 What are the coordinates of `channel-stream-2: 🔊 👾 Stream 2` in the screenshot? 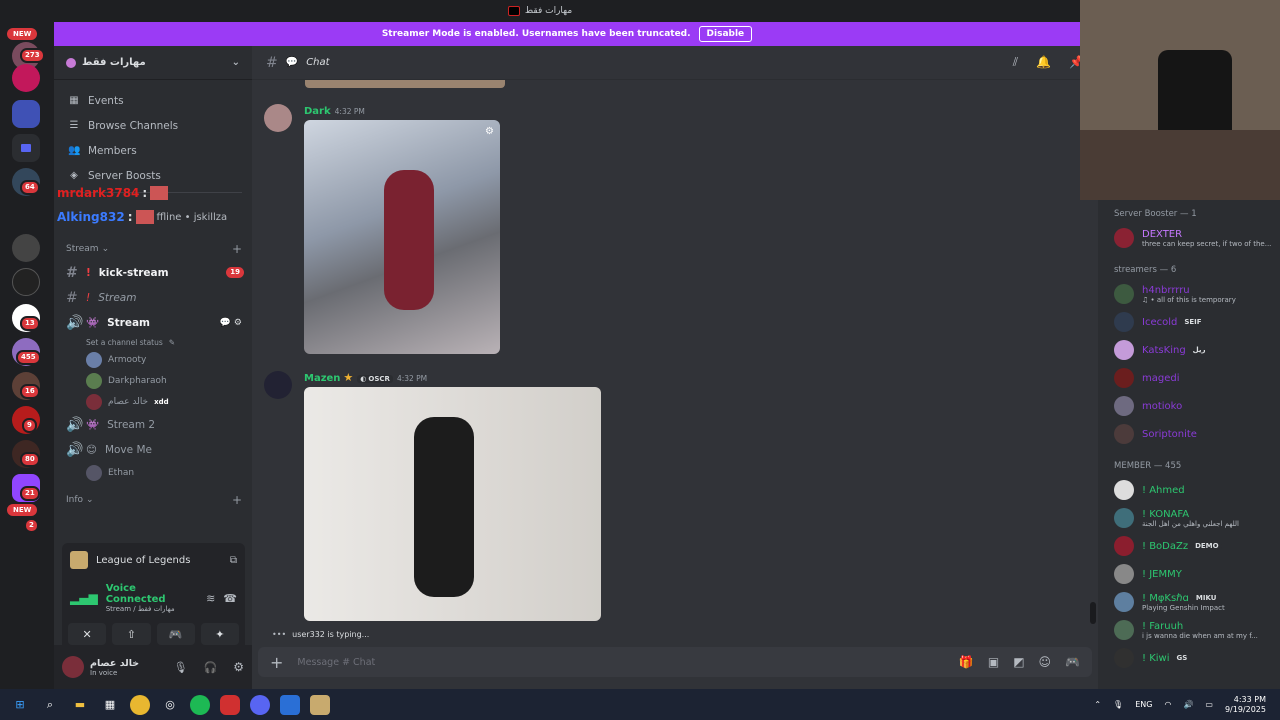 It's located at (153, 424).